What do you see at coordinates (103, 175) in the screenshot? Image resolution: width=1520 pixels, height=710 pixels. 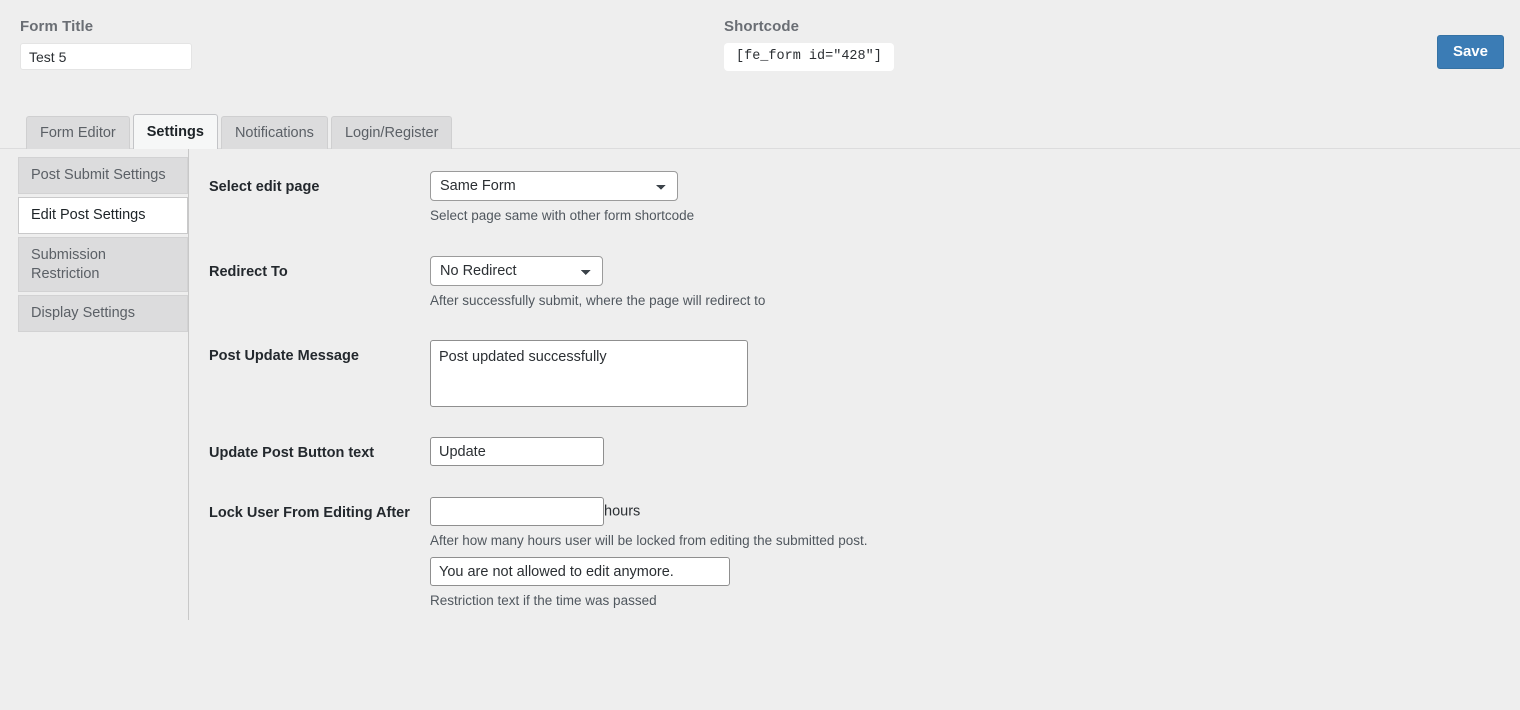 I see `sidebar-item-post-submit-settings: Post Submit Settings` at bounding box center [103, 175].